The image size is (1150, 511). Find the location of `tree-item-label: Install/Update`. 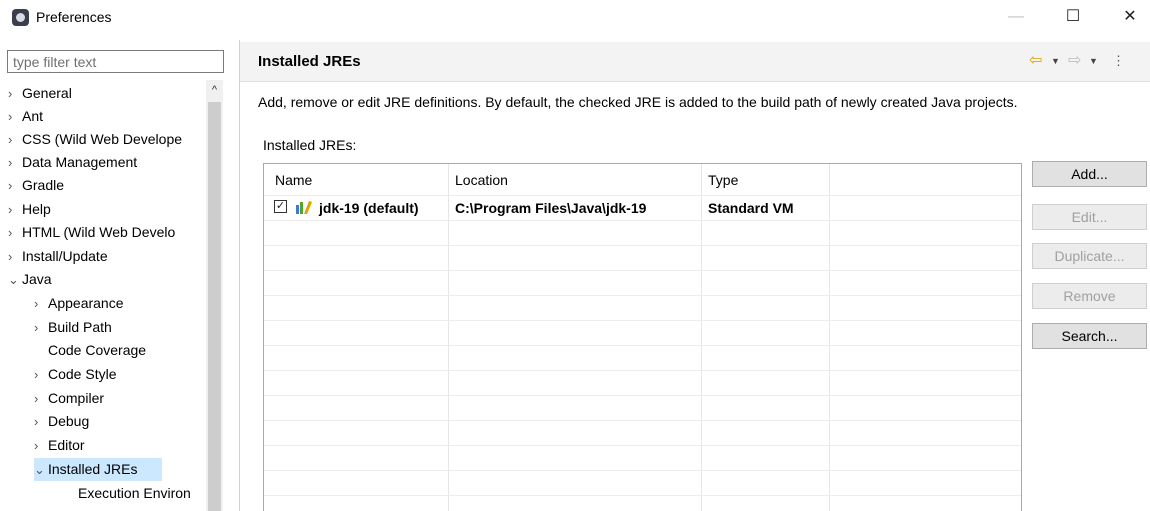

tree-item-label: Install/Update is located at coordinates (65, 256).